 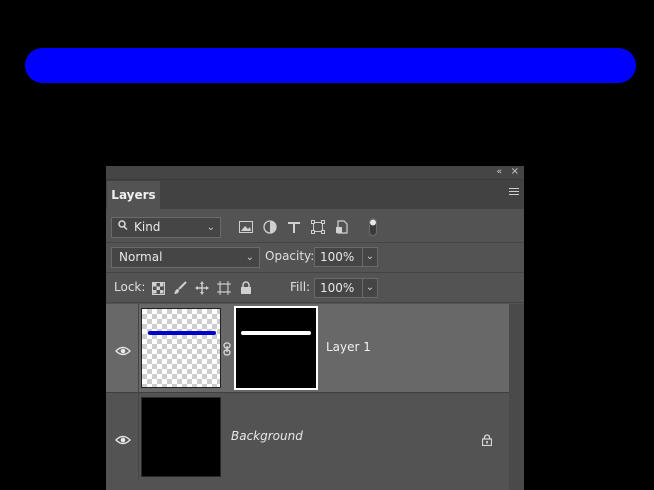 What do you see at coordinates (516, 397) in the screenshot?
I see `layers-scrollbar` at bounding box center [516, 397].